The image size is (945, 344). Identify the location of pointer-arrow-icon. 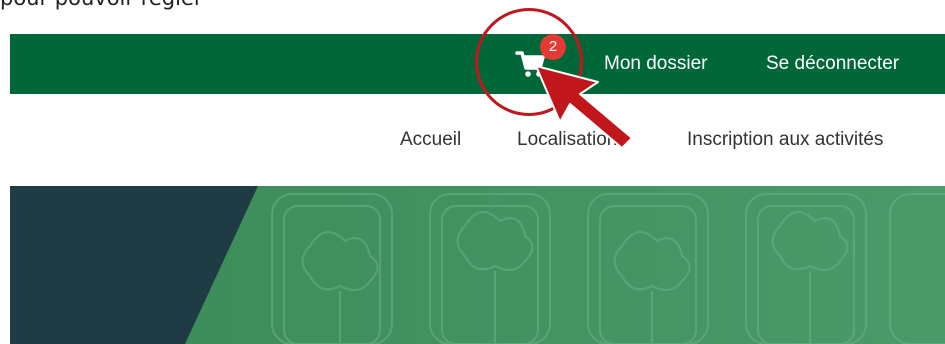
(585, 105).